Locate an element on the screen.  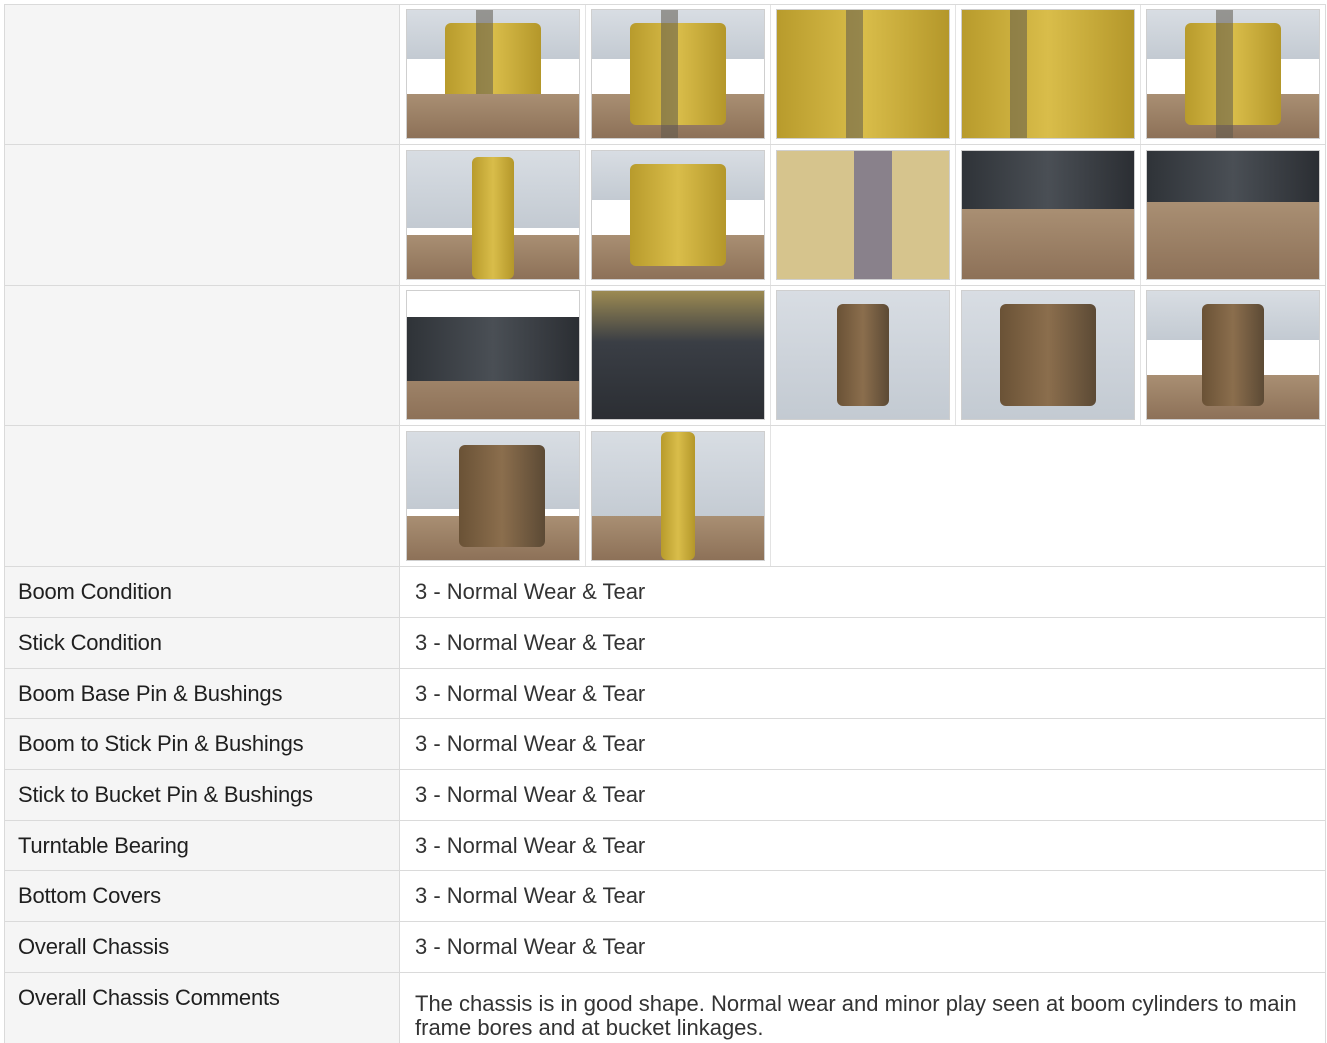
bucket-linkage-photo is located at coordinates (1233, 355).